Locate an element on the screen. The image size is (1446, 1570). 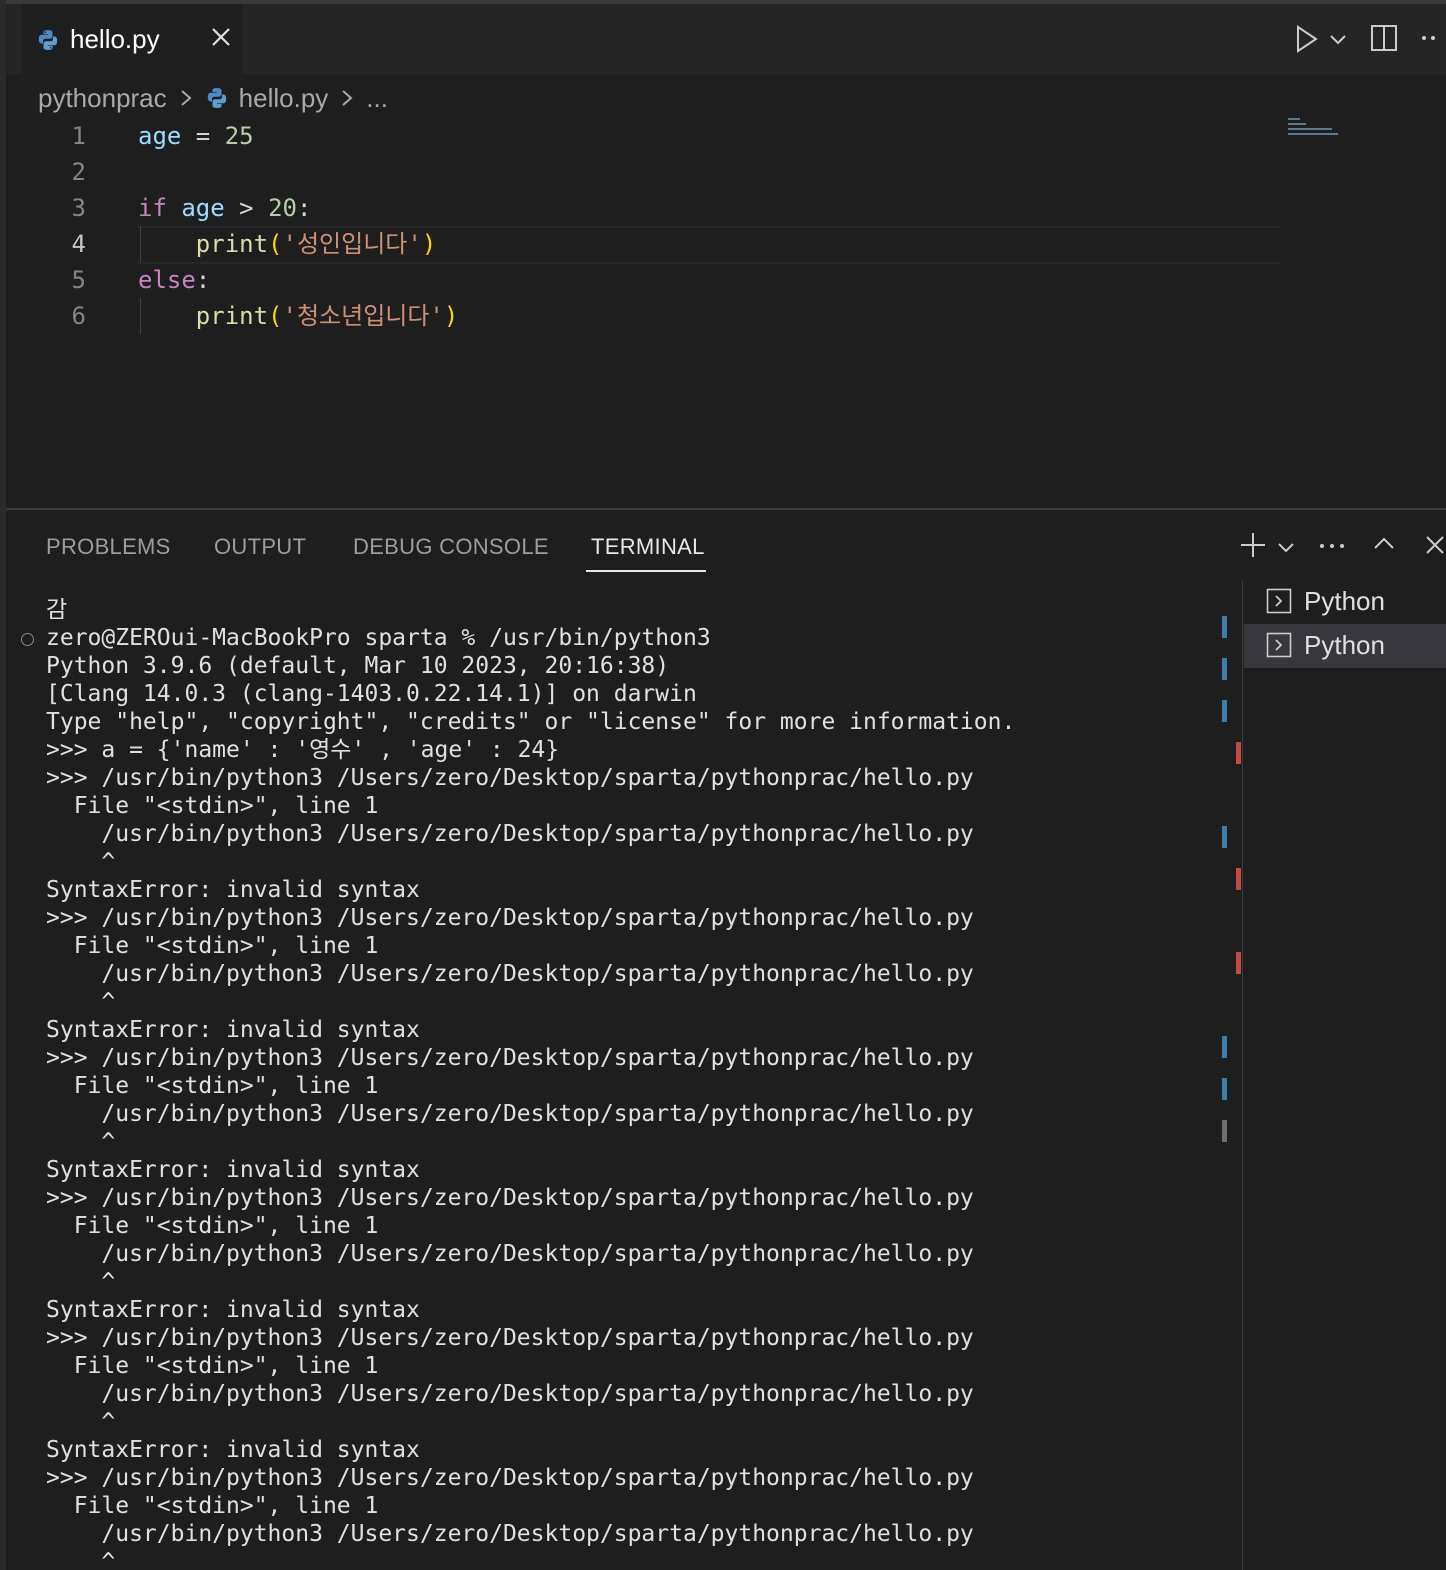
line-number: 3 is located at coordinates (78, 208).